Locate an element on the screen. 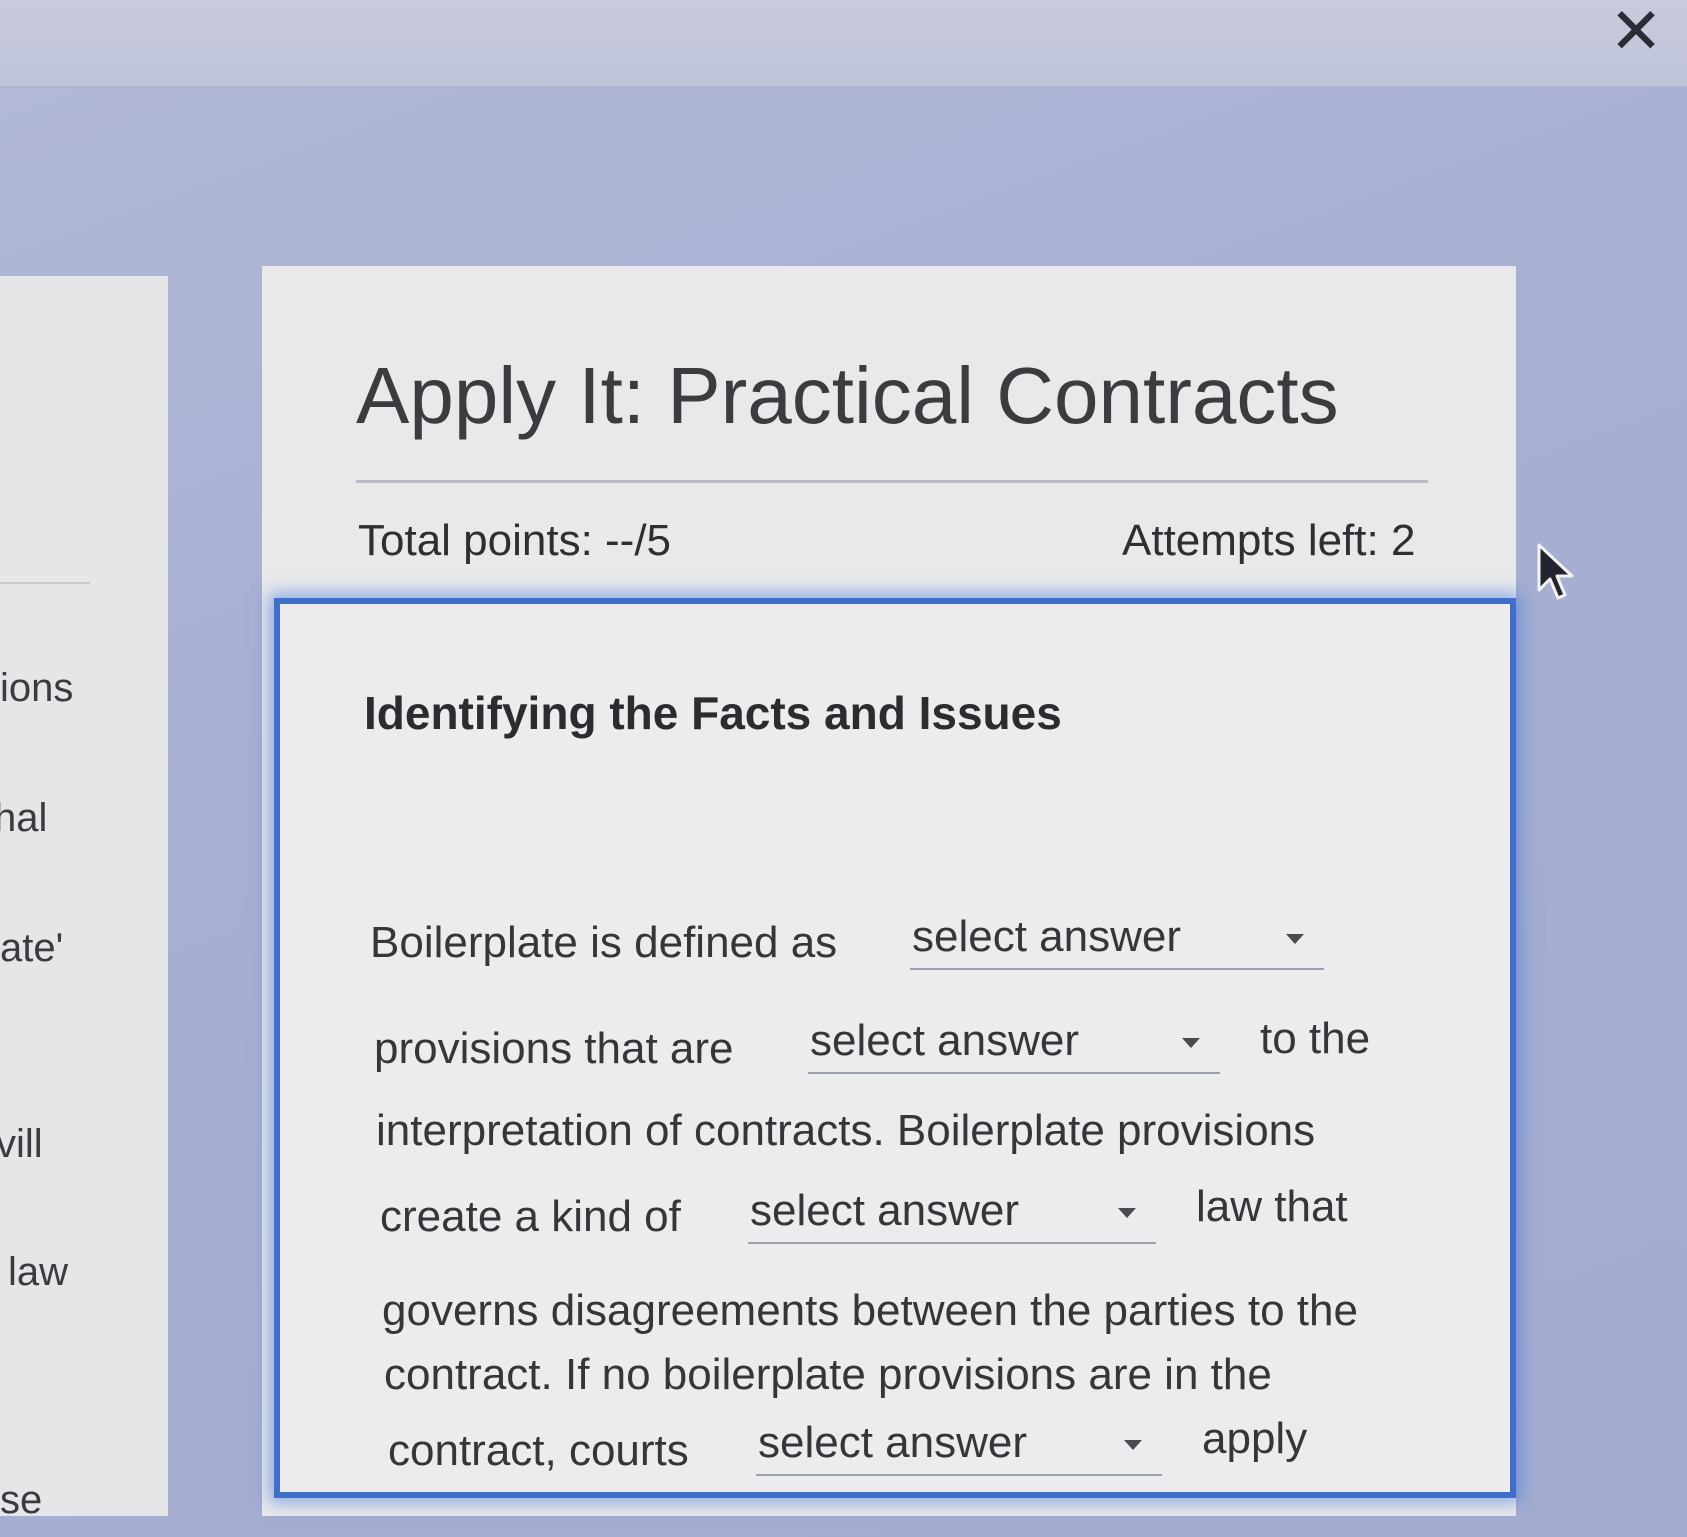 The width and height of the screenshot is (1687, 1537). sidebar-divider is located at coordinates (45, 583).